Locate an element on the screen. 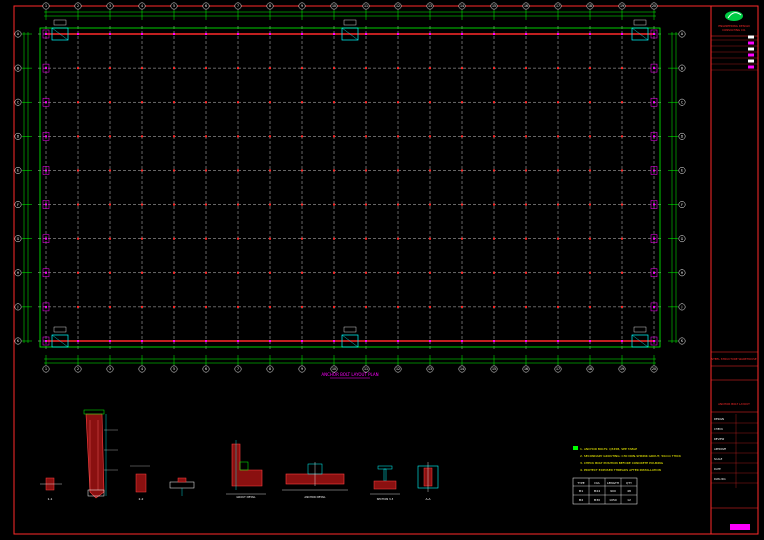  axis-label: 5 is located at coordinates (174, 6).